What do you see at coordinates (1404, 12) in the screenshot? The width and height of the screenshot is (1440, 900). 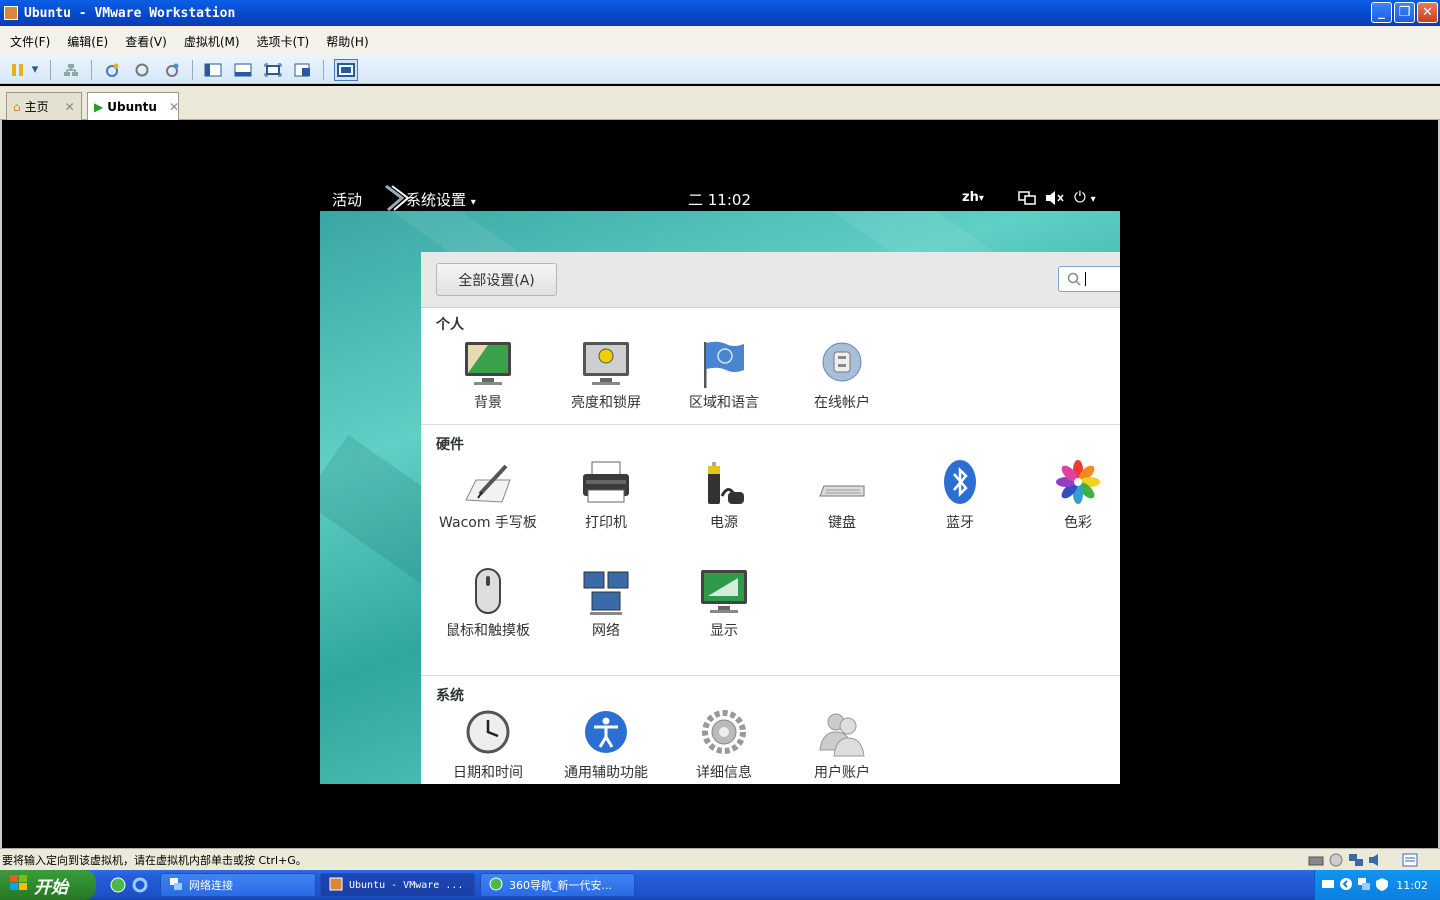 I see `maximize-button: ❐` at bounding box center [1404, 12].